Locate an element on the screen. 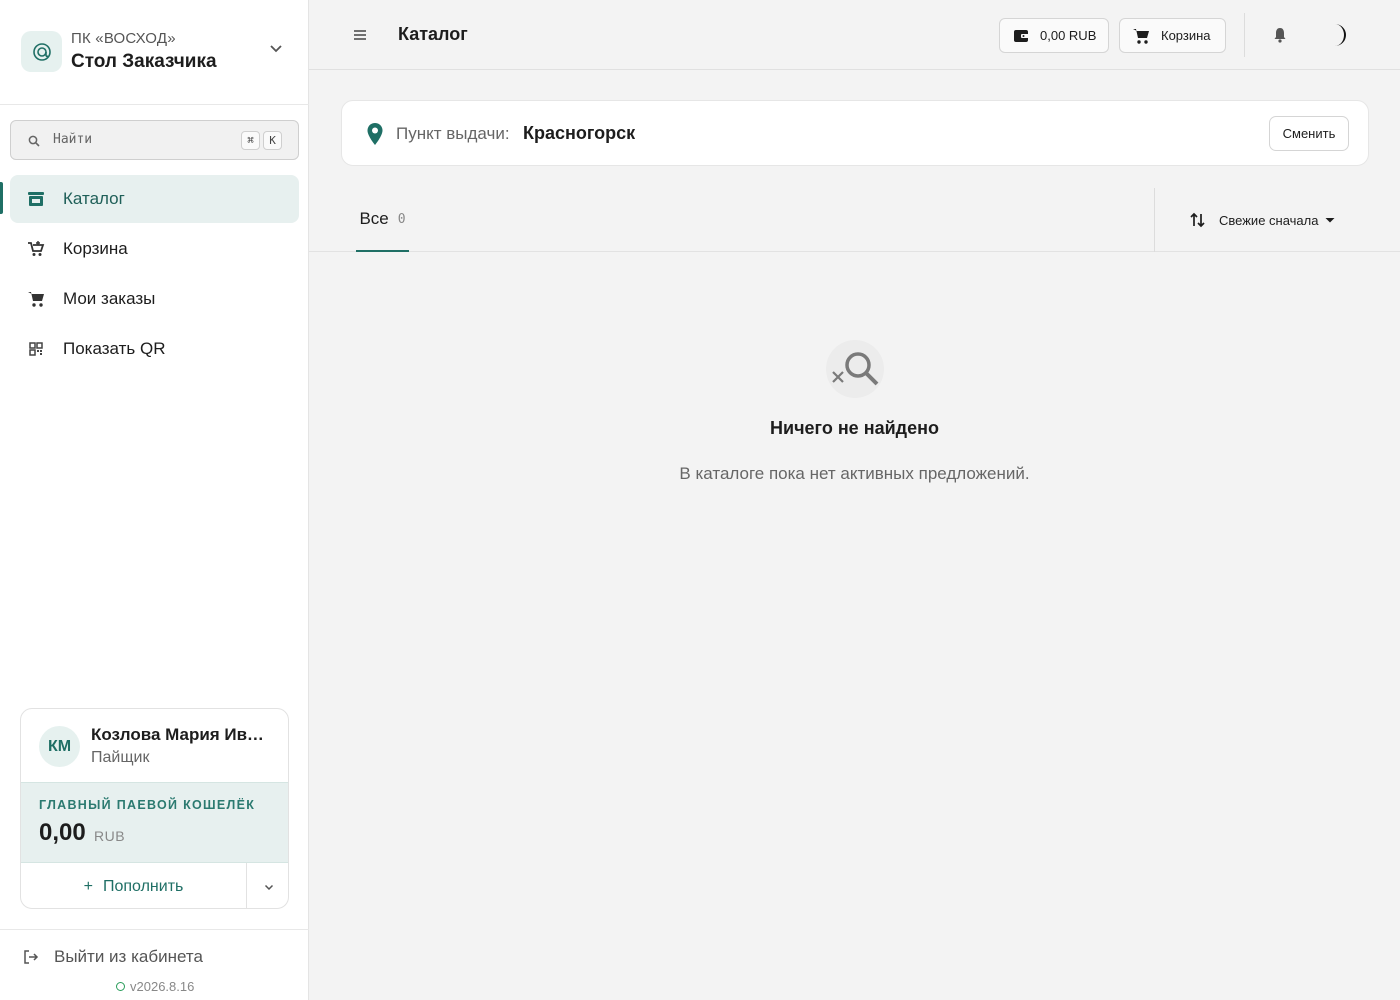 The image size is (1400, 1000). version-label: v2026.8.16 is located at coordinates (162, 986).